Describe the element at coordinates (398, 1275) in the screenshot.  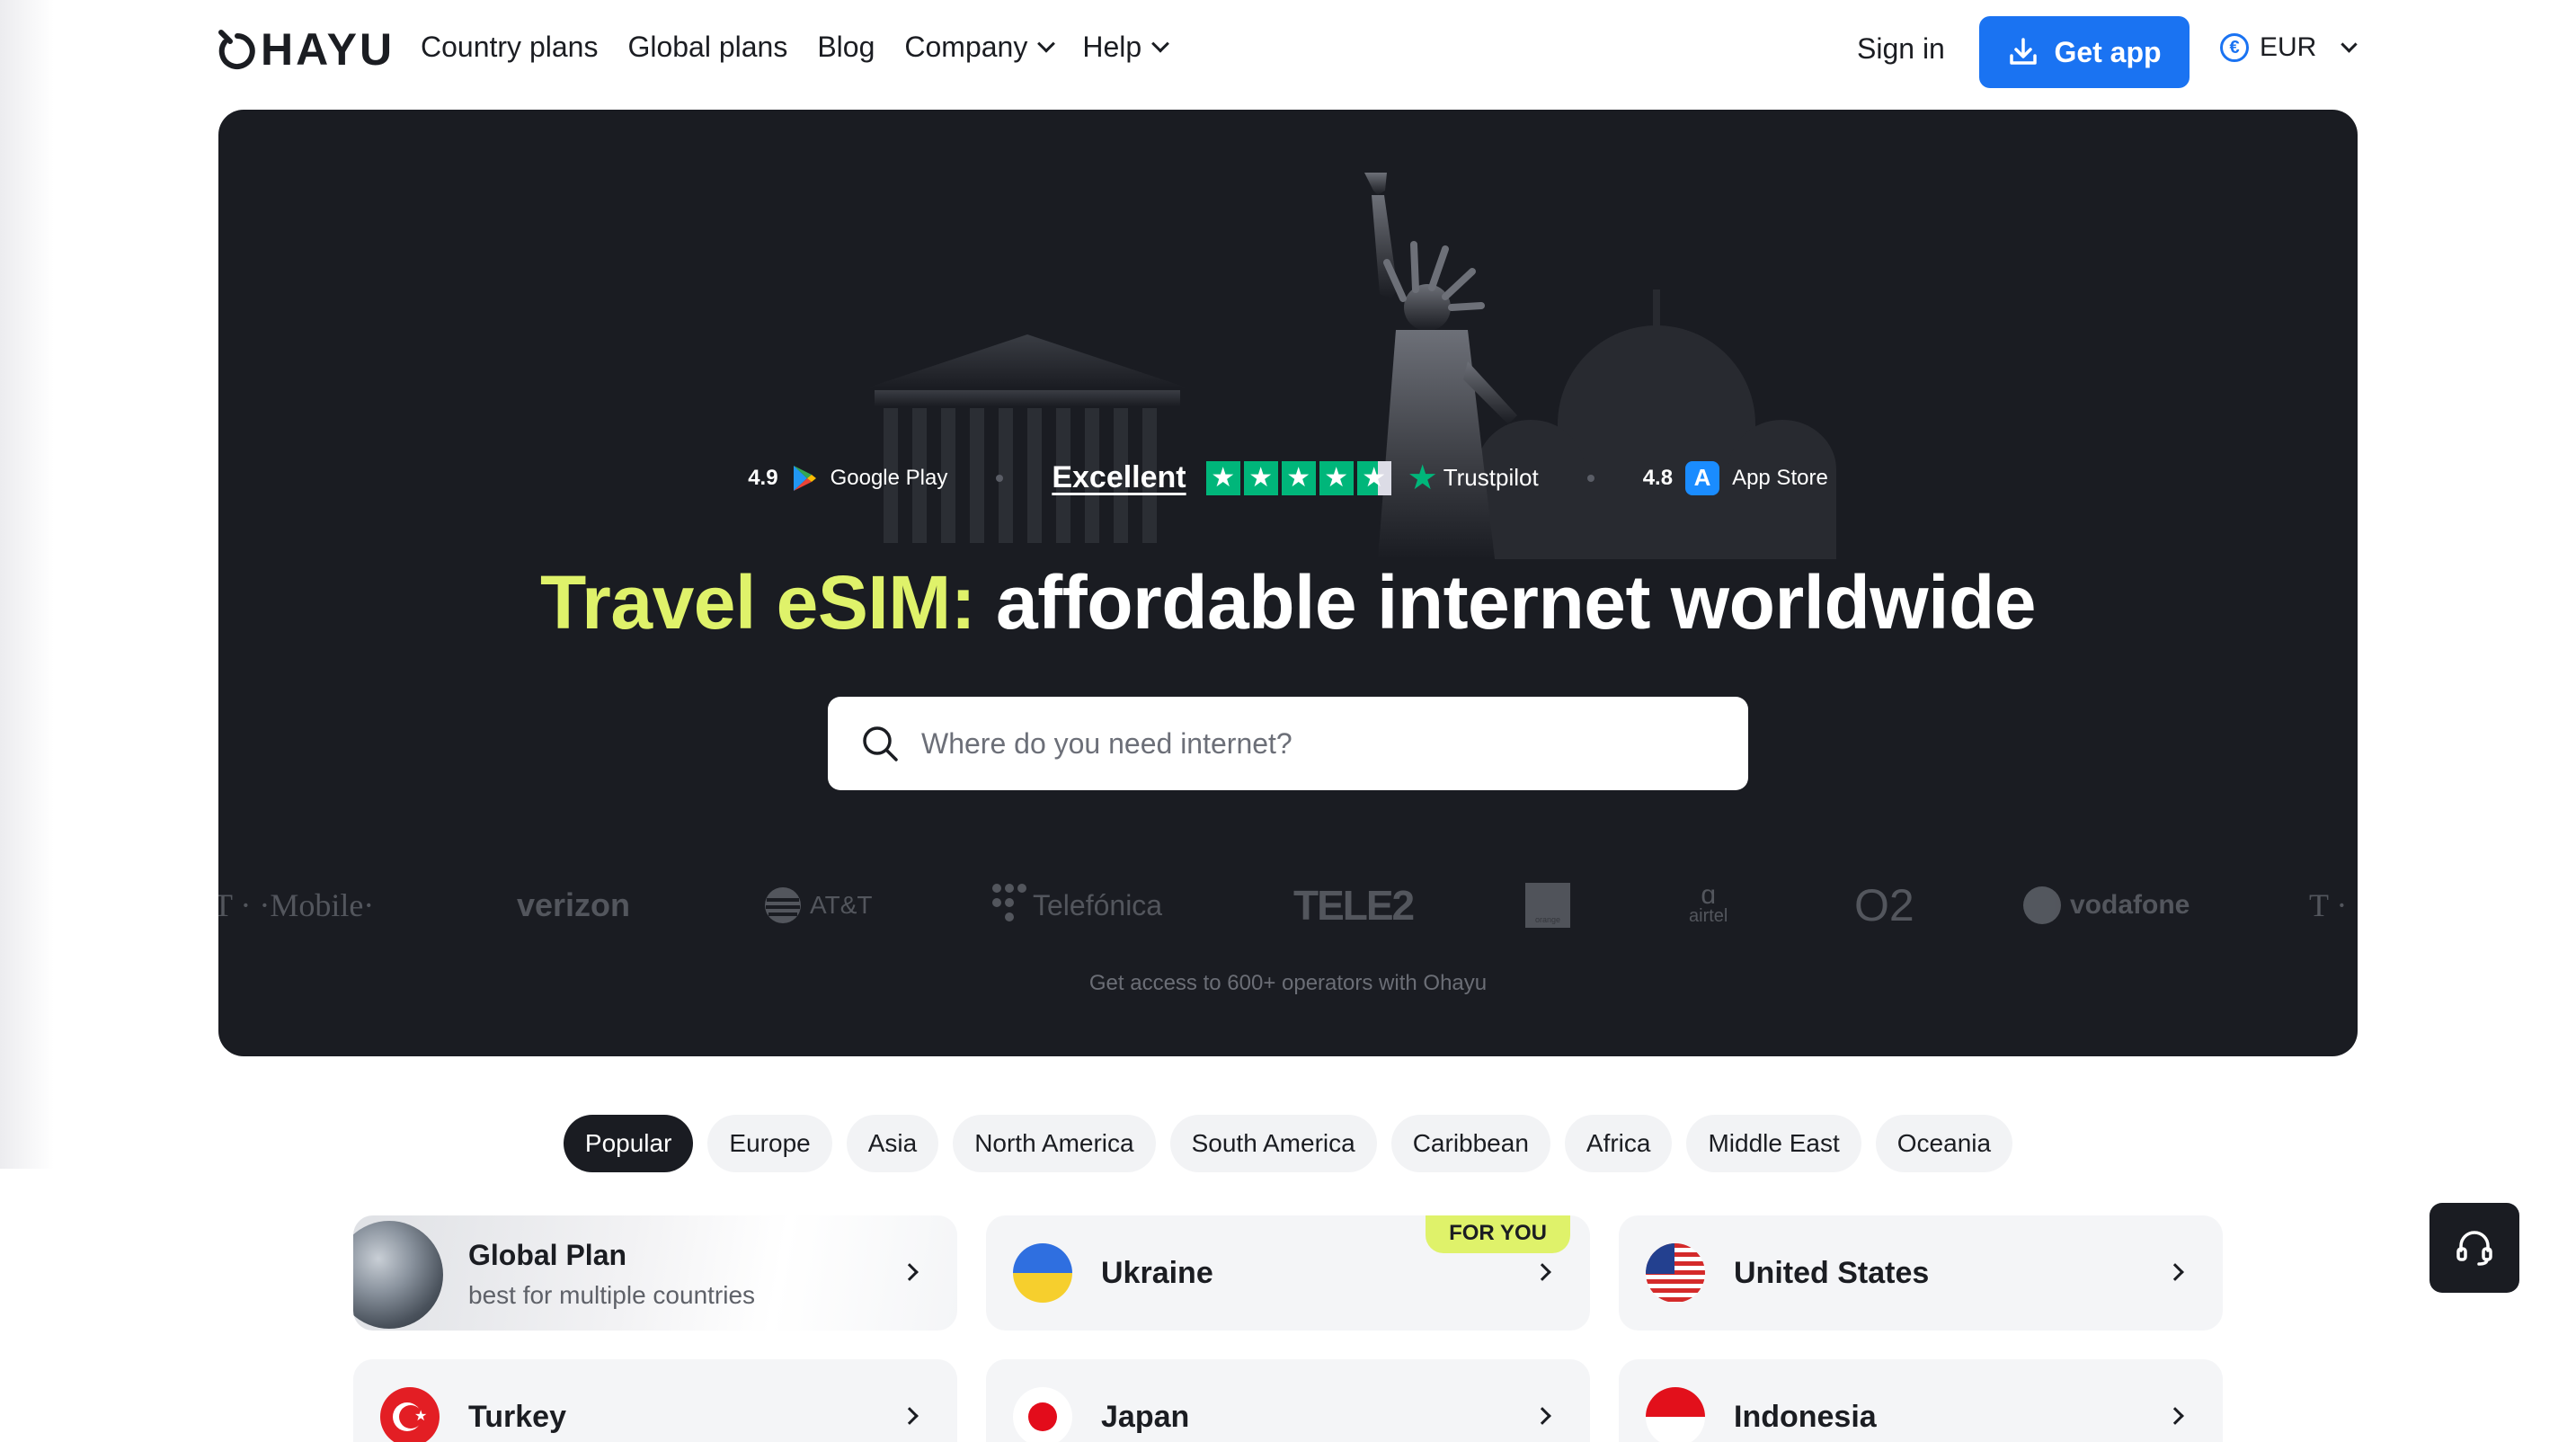
I see `globe-icon` at that location.